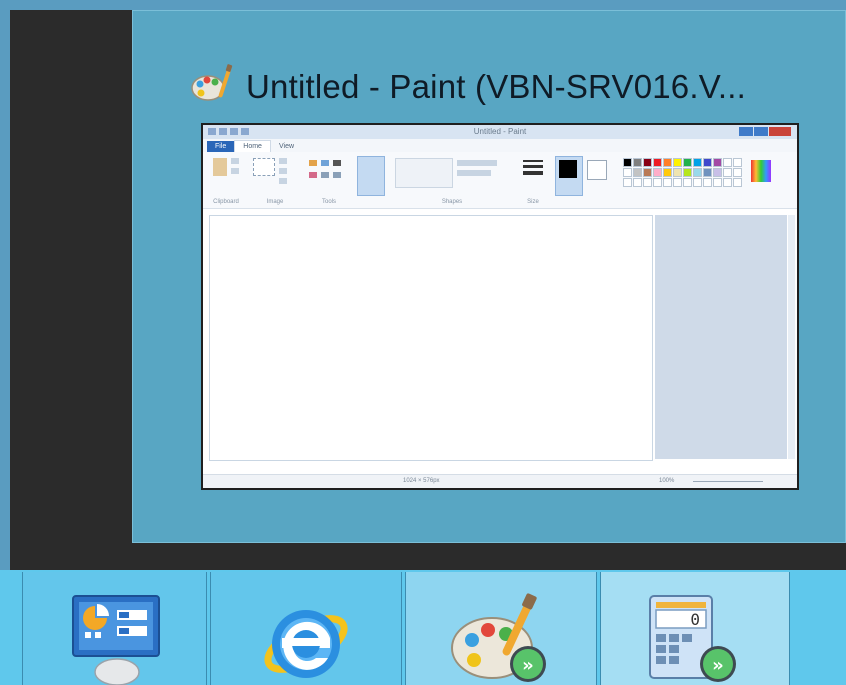 Image resolution: width=846 pixels, height=685 pixels. I want to click on ribbon-group-image: Image, so click(275, 180).